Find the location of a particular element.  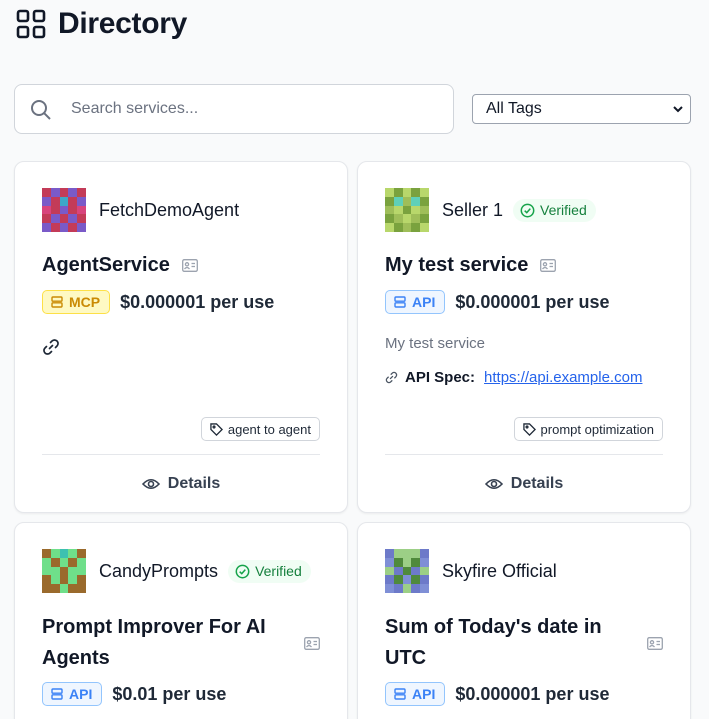

tag-filter-value: All Tags is located at coordinates (514, 108).